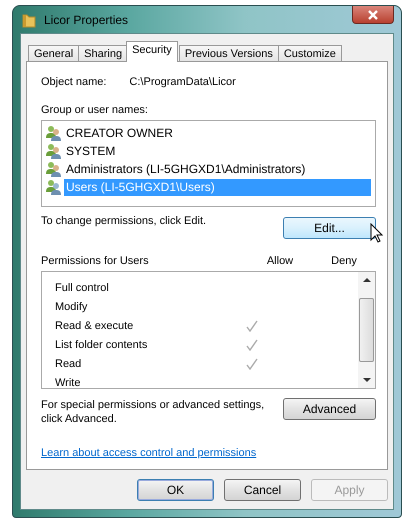 The height and width of the screenshot is (525, 409). I want to click on mouse-cursor-icon, so click(377, 233).